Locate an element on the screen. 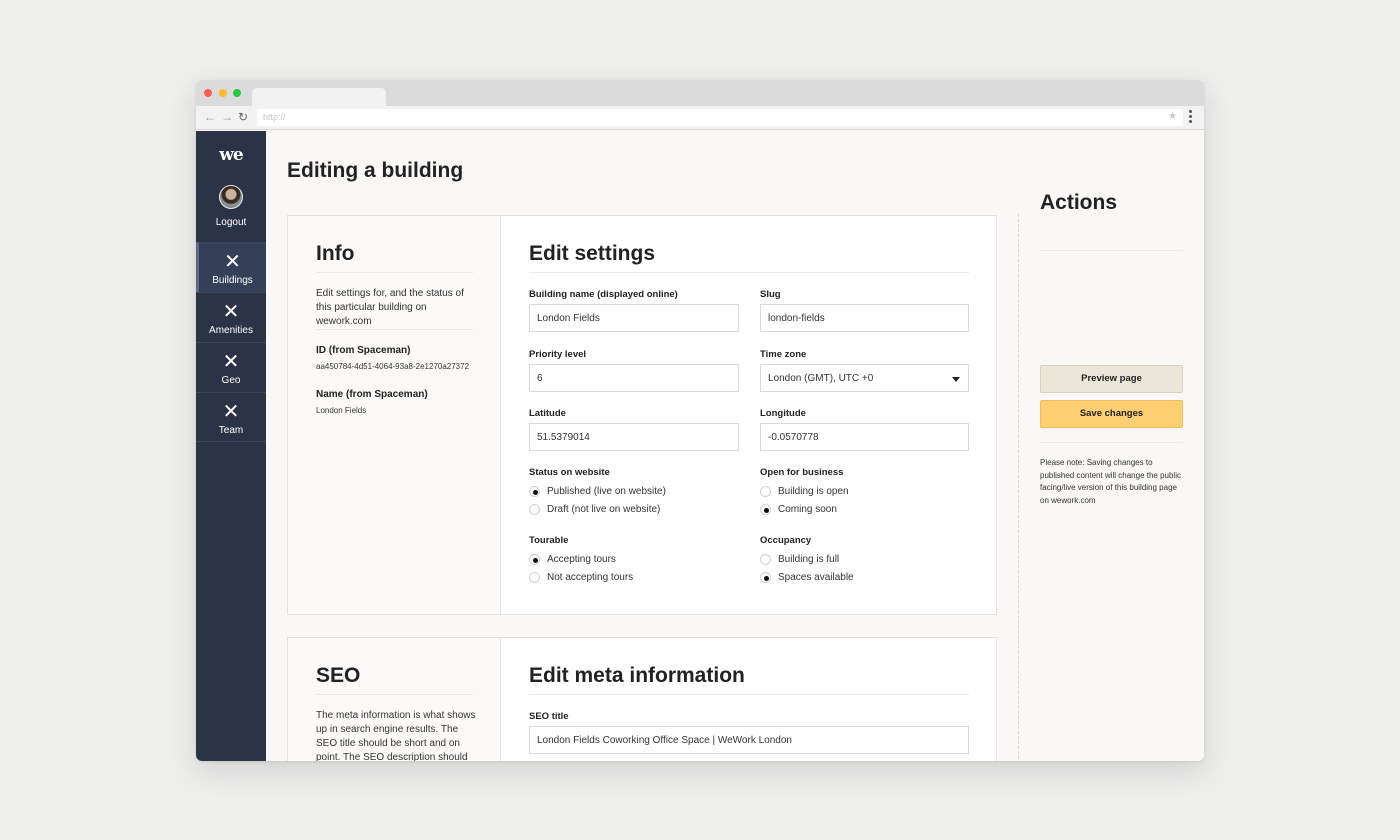  seo-heading: SEO is located at coordinates (338, 675).